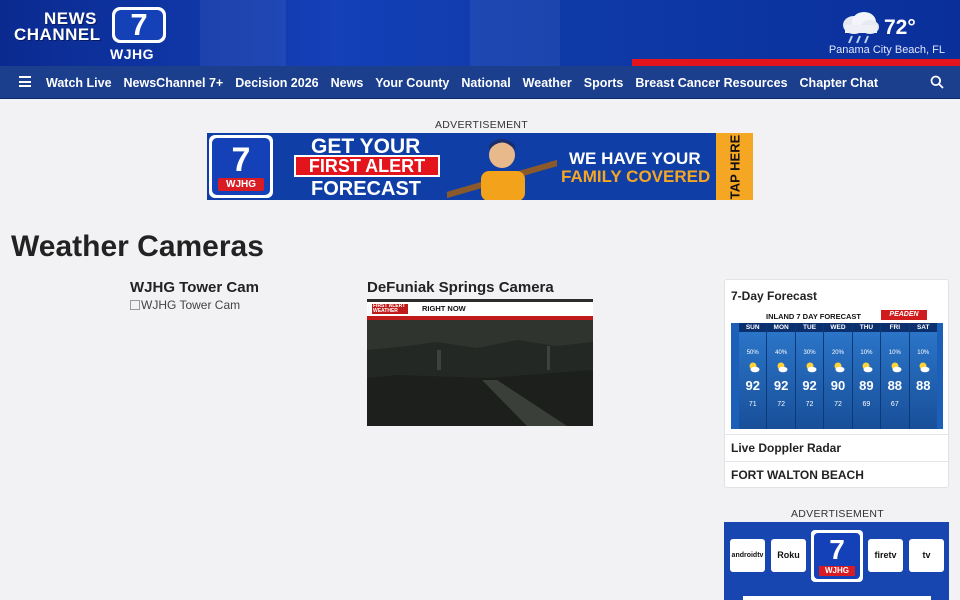  Describe the element at coordinates (547, 83) in the screenshot. I see `nav-item-weather: Weather` at that location.